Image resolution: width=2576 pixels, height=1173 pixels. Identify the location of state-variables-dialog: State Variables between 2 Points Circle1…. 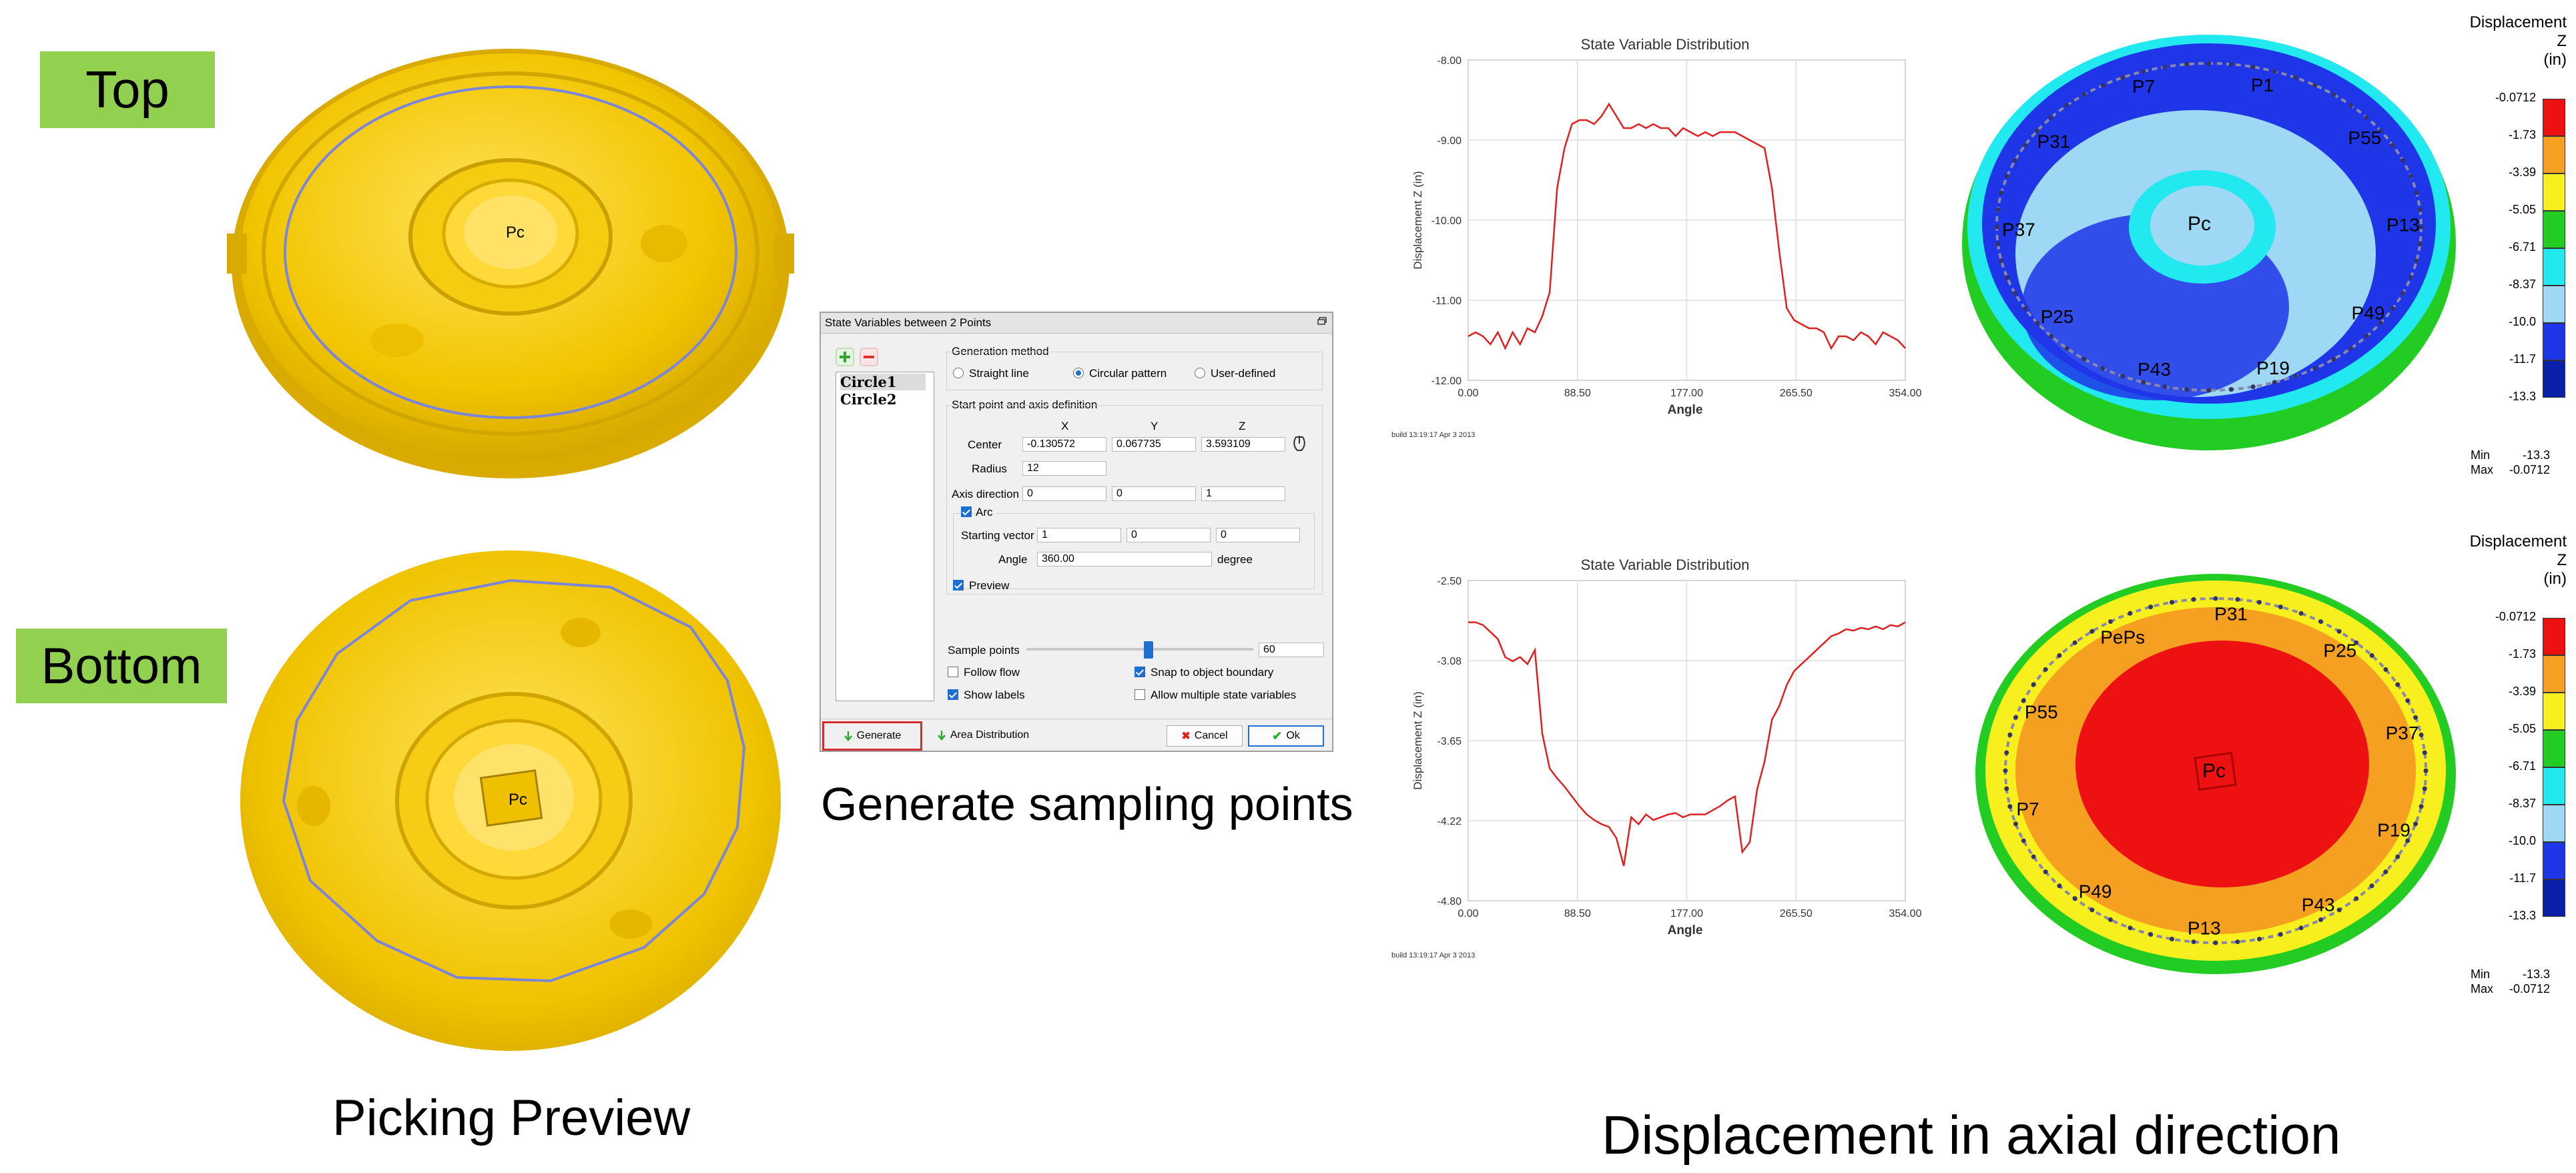
(1076, 532).